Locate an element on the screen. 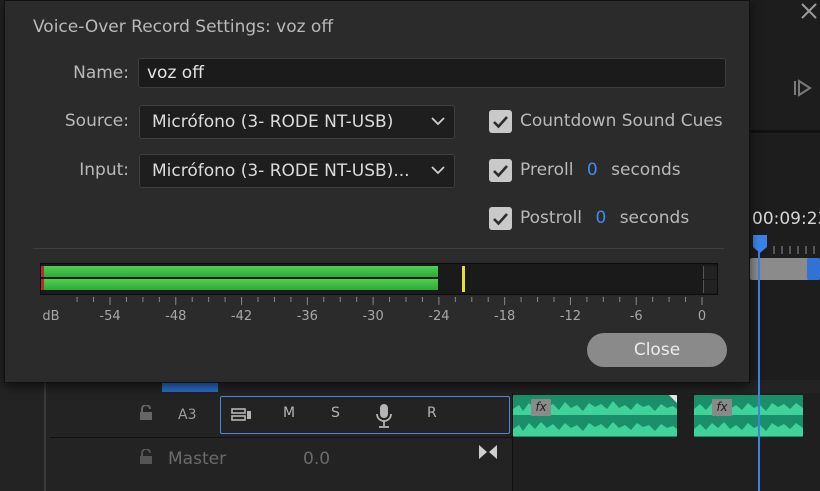 The image size is (820, 491). db-tick-label: -18 is located at coordinates (505, 316).